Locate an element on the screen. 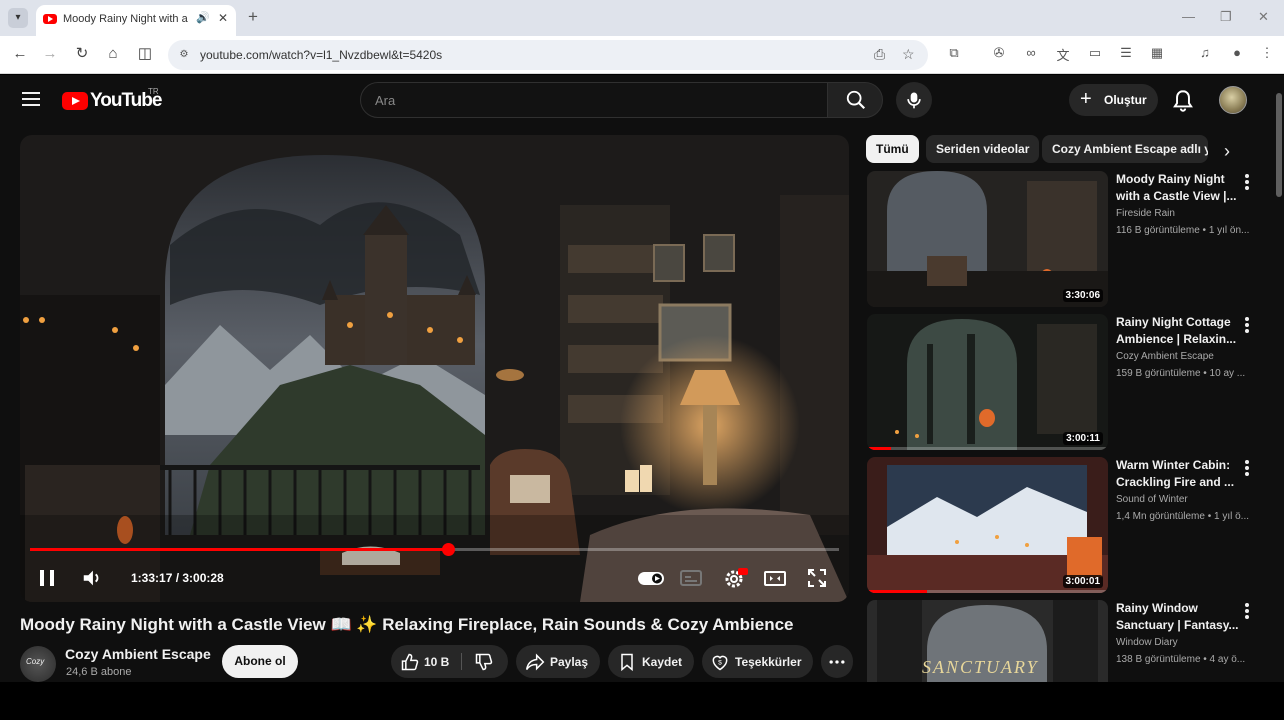 This screenshot has height=720, width=1284. link-icon: ∞ is located at coordinates (1031, 52).